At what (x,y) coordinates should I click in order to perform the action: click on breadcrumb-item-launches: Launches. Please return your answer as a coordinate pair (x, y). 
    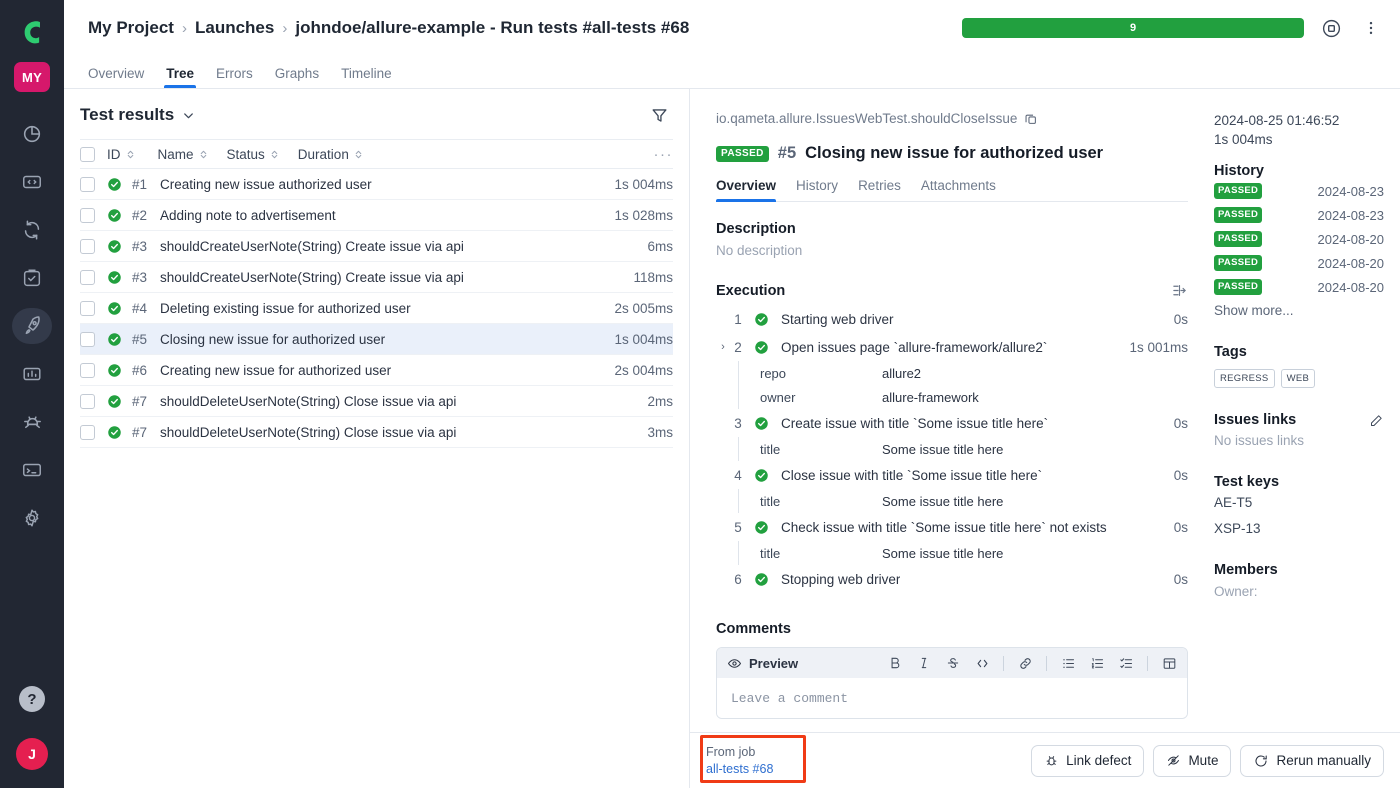
    Looking at the image, I should click on (234, 28).